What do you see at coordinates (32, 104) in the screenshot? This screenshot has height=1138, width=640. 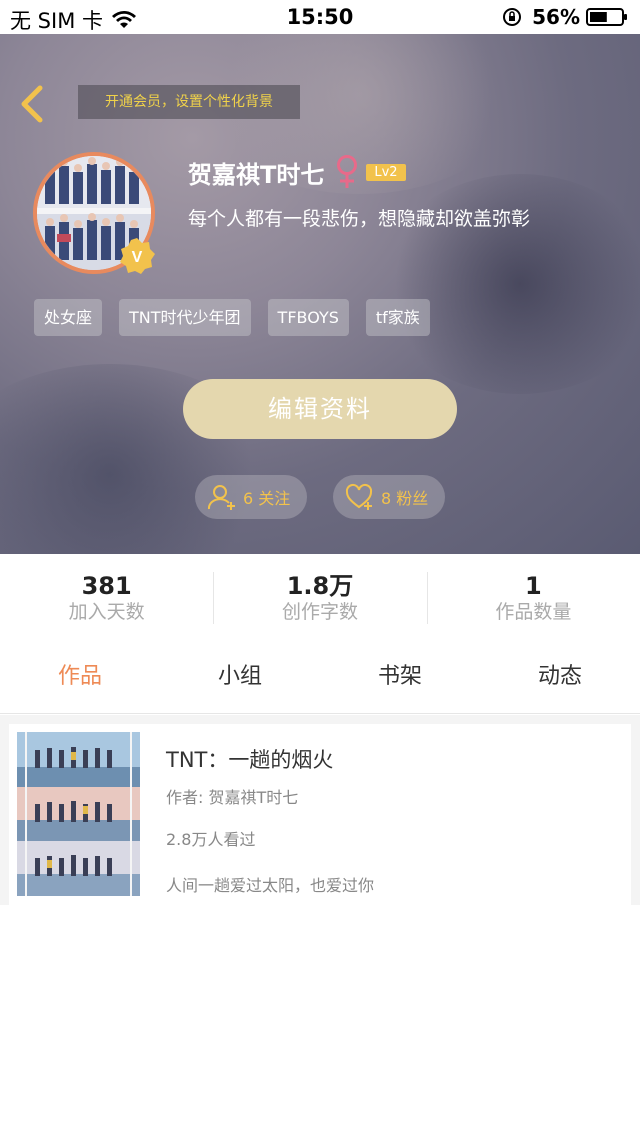 I see `back-button` at bounding box center [32, 104].